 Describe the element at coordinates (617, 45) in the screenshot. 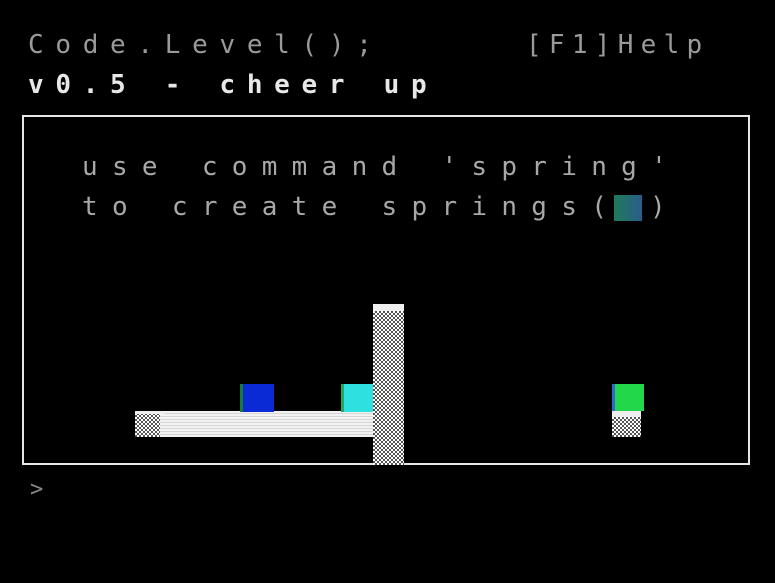

I see `help-hint: [F1]Help` at that location.